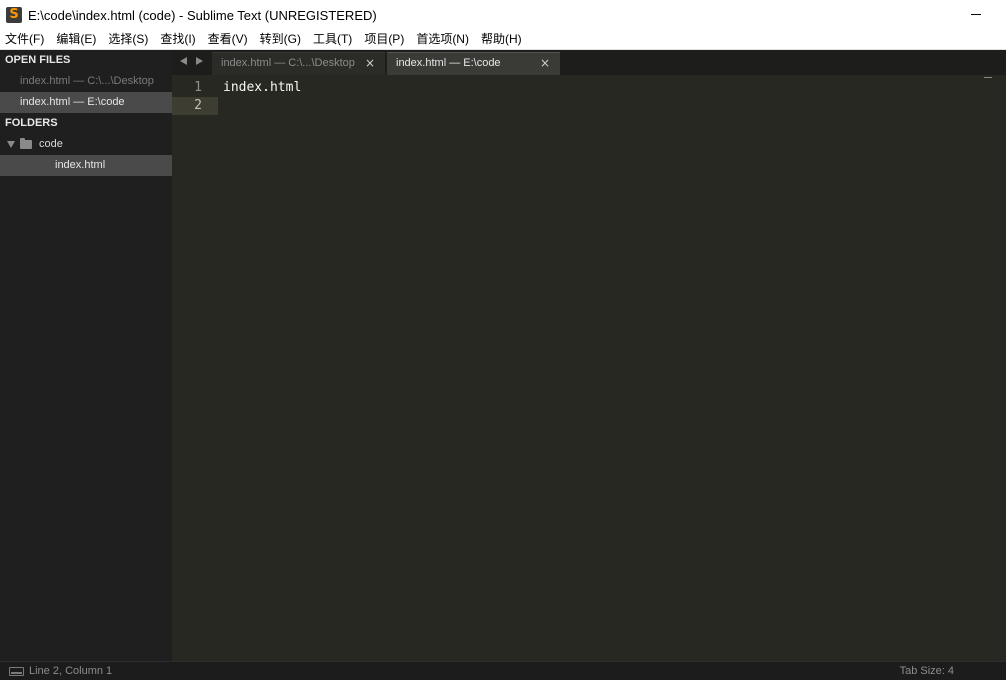 The height and width of the screenshot is (680, 1006). I want to click on line-number: 1, so click(198, 87).